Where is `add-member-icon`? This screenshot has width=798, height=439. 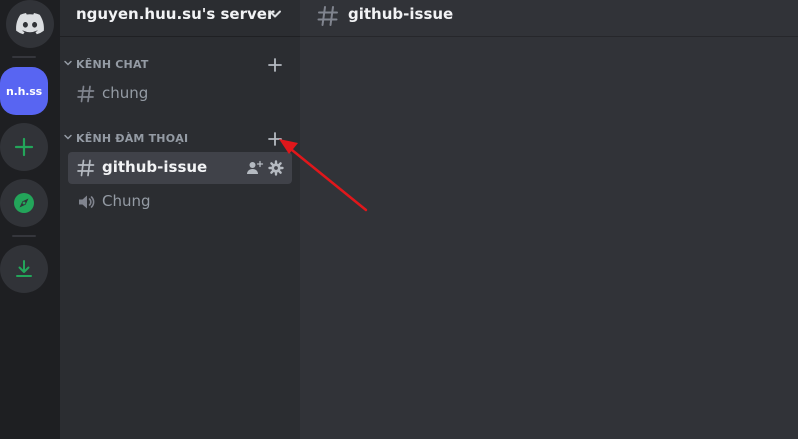
add-member-icon is located at coordinates (255, 168).